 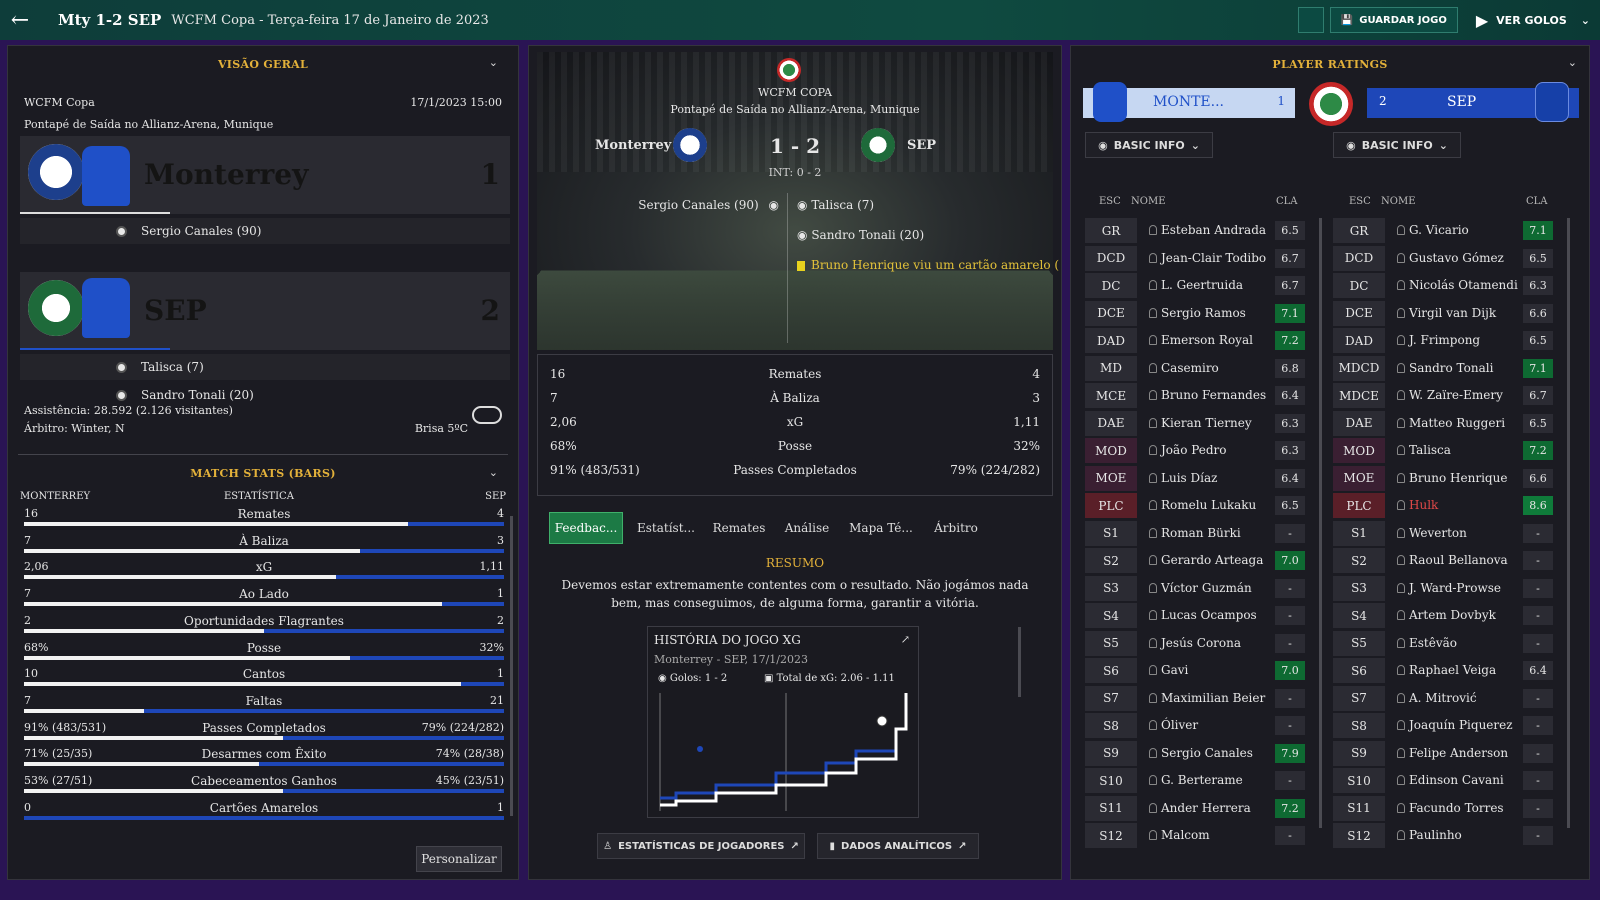 I want to click on player-row: DCD Gustavo Gómez 6.5, so click(x=1448, y=258).